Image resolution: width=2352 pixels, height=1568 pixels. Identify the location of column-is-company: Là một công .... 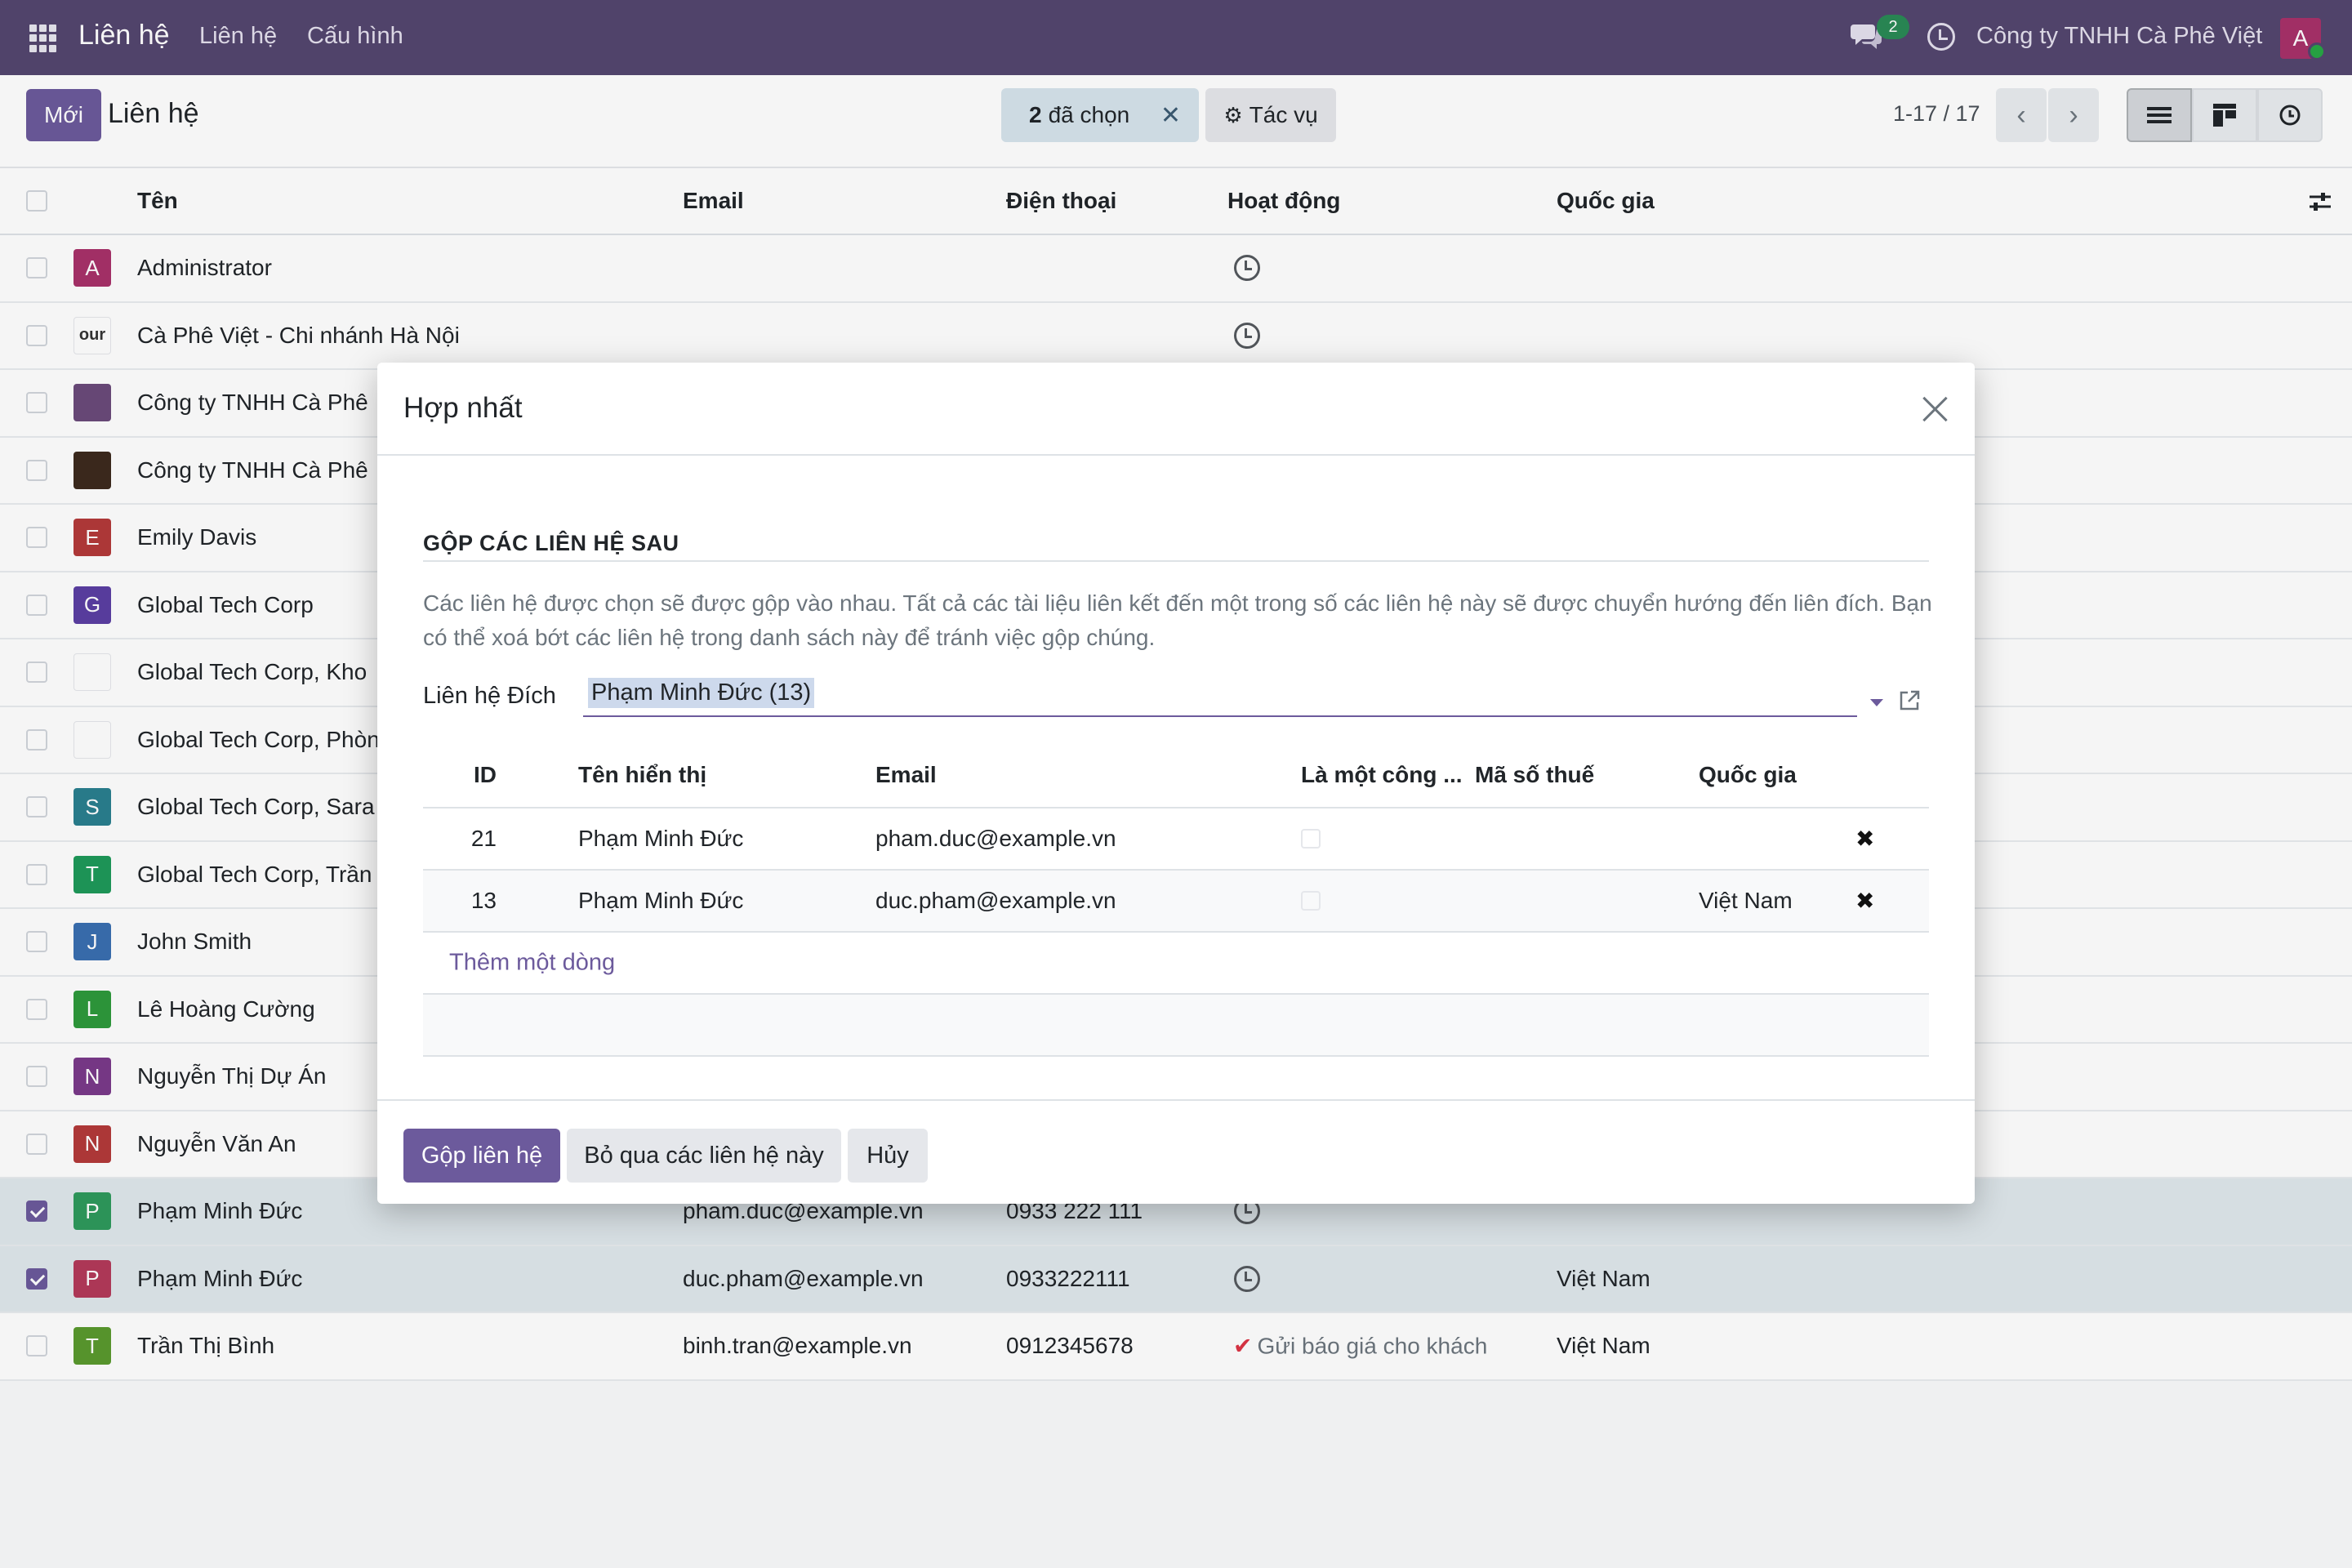
(1382, 775).